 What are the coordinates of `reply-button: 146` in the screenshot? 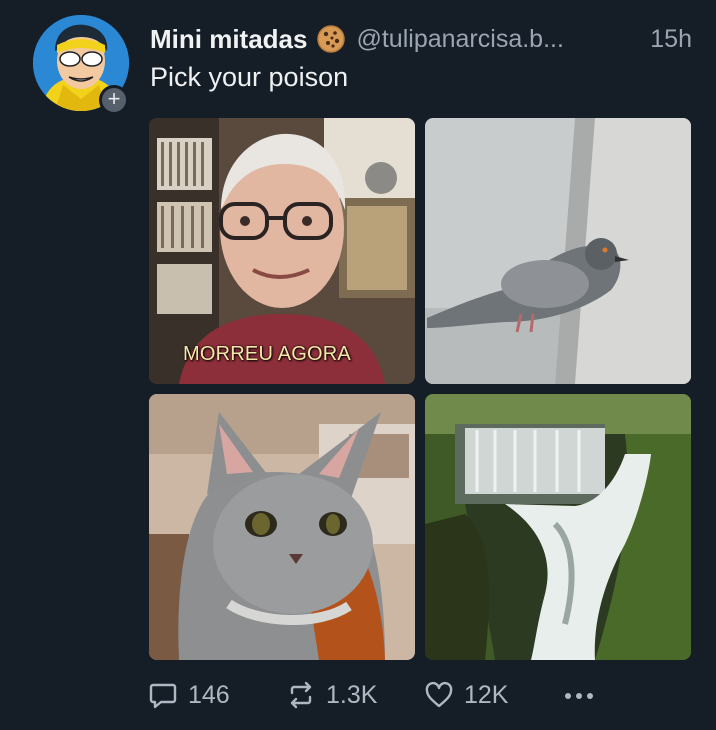 It's located at (189, 695).